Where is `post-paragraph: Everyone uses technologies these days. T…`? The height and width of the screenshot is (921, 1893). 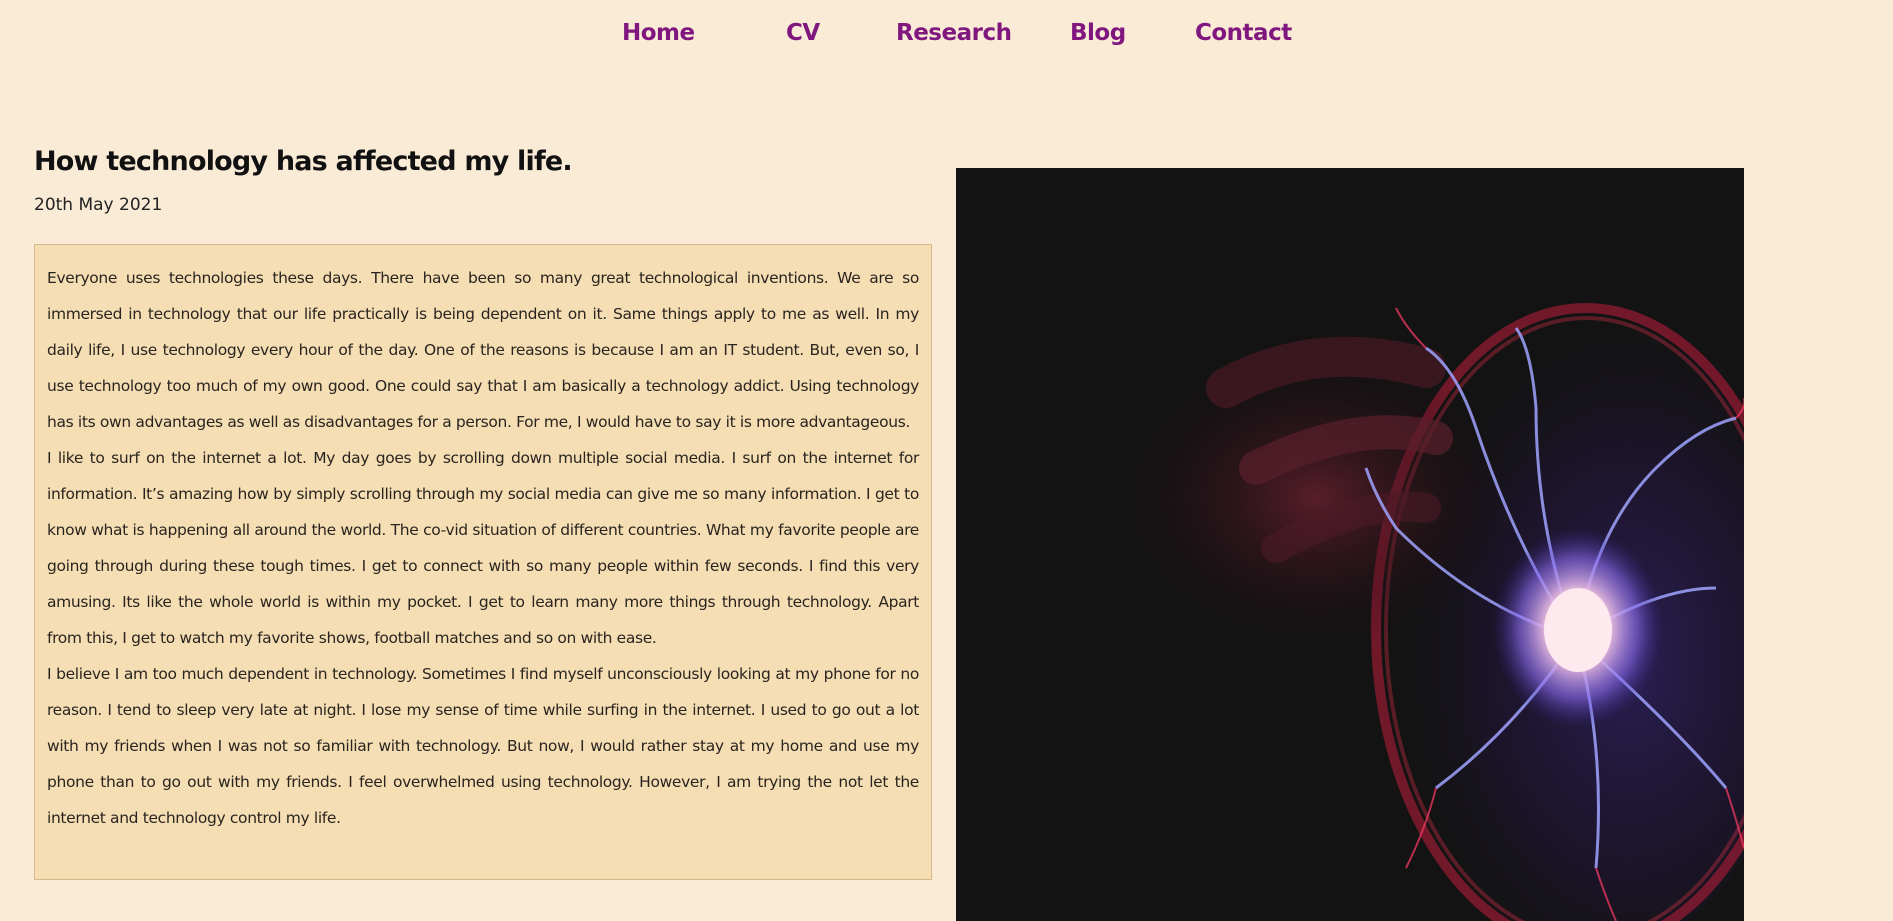
post-paragraph: Everyone uses technologies these days. T… is located at coordinates (483, 350).